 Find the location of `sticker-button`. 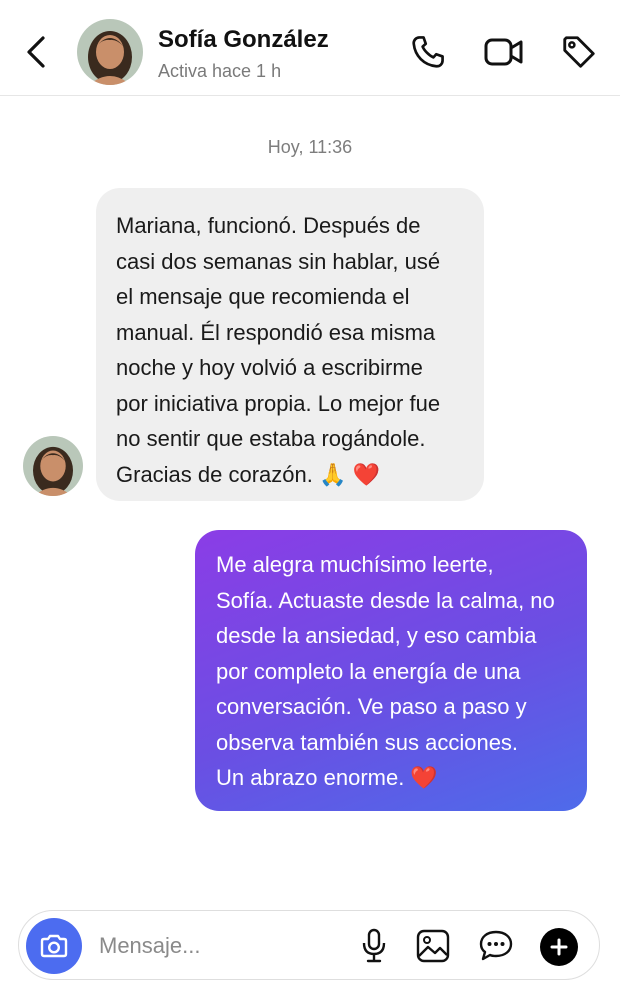

sticker-button is located at coordinates (496, 946).